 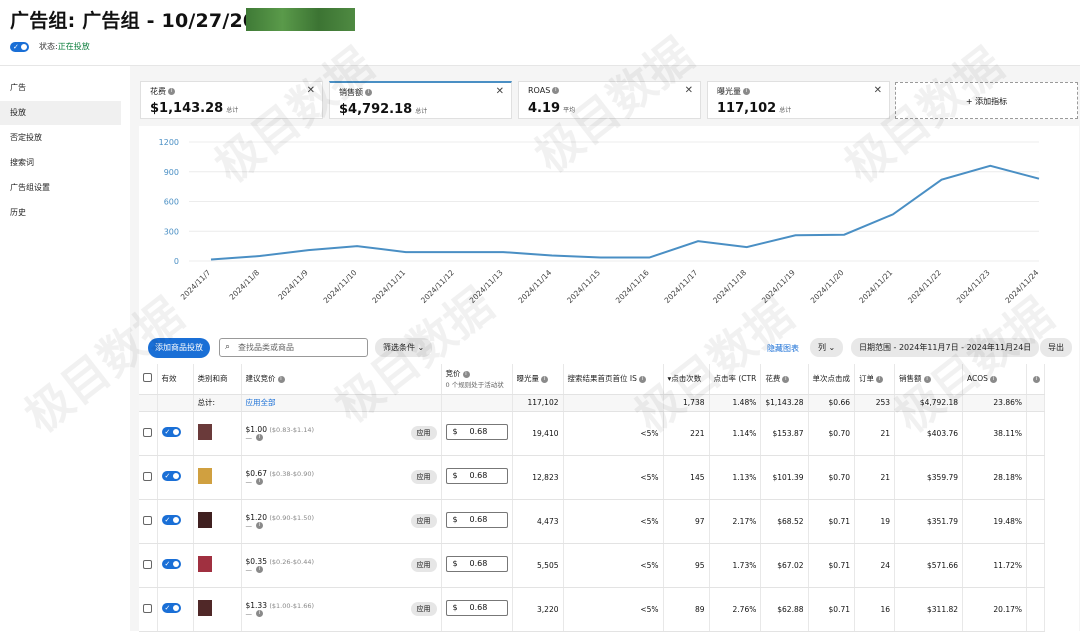 What do you see at coordinates (60, 188) in the screenshot?
I see `sidebar-item-adgroup-settings: 广告组设置` at bounding box center [60, 188].